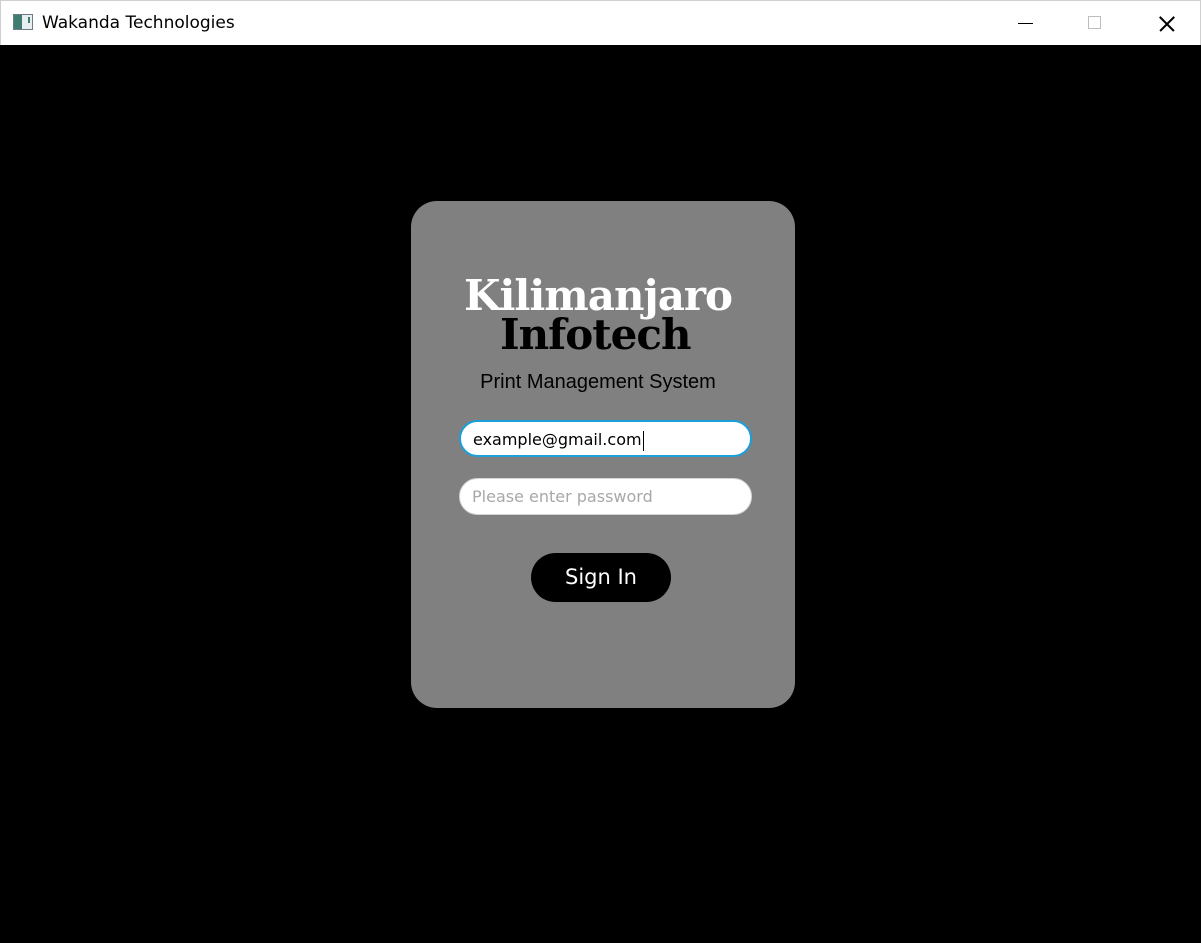  What do you see at coordinates (598, 382) in the screenshot?
I see `app-subtitle: Print Management System` at bounding box center [598, 382].